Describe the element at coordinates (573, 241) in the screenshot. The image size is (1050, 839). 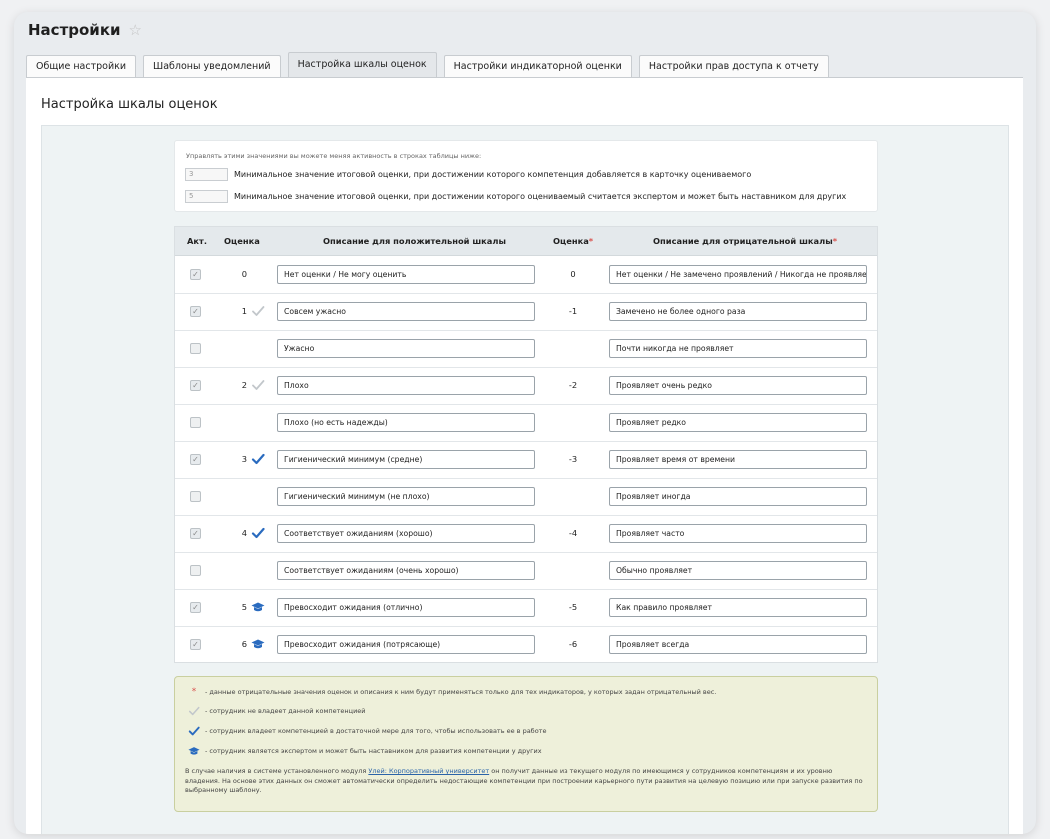
I see `col-negative-grade: Оценка*` at that location.